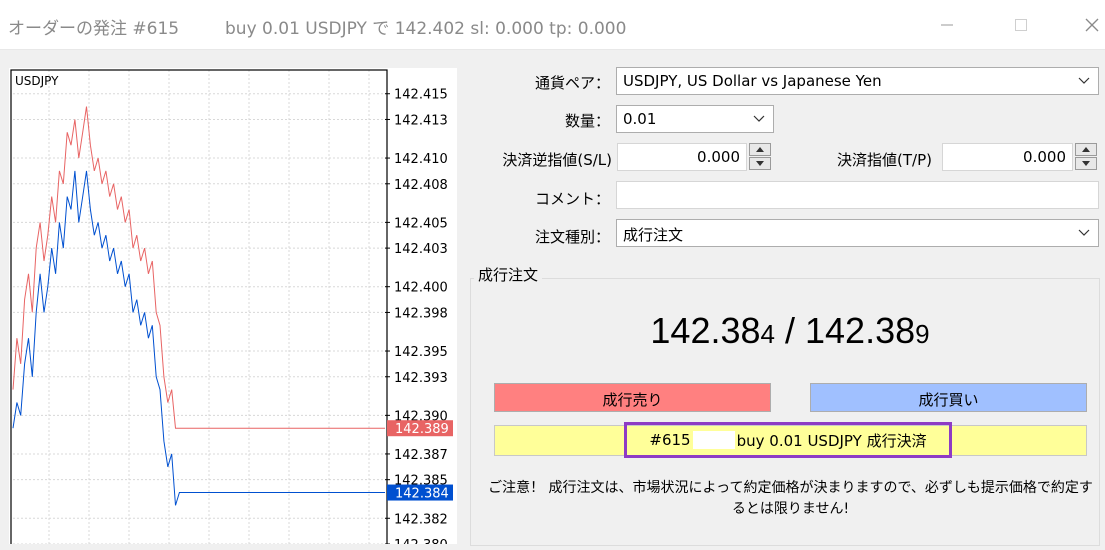 This screenshot has width=1105, height=550. I want to click on y-tick-label: 142.413, so click(421, 120).